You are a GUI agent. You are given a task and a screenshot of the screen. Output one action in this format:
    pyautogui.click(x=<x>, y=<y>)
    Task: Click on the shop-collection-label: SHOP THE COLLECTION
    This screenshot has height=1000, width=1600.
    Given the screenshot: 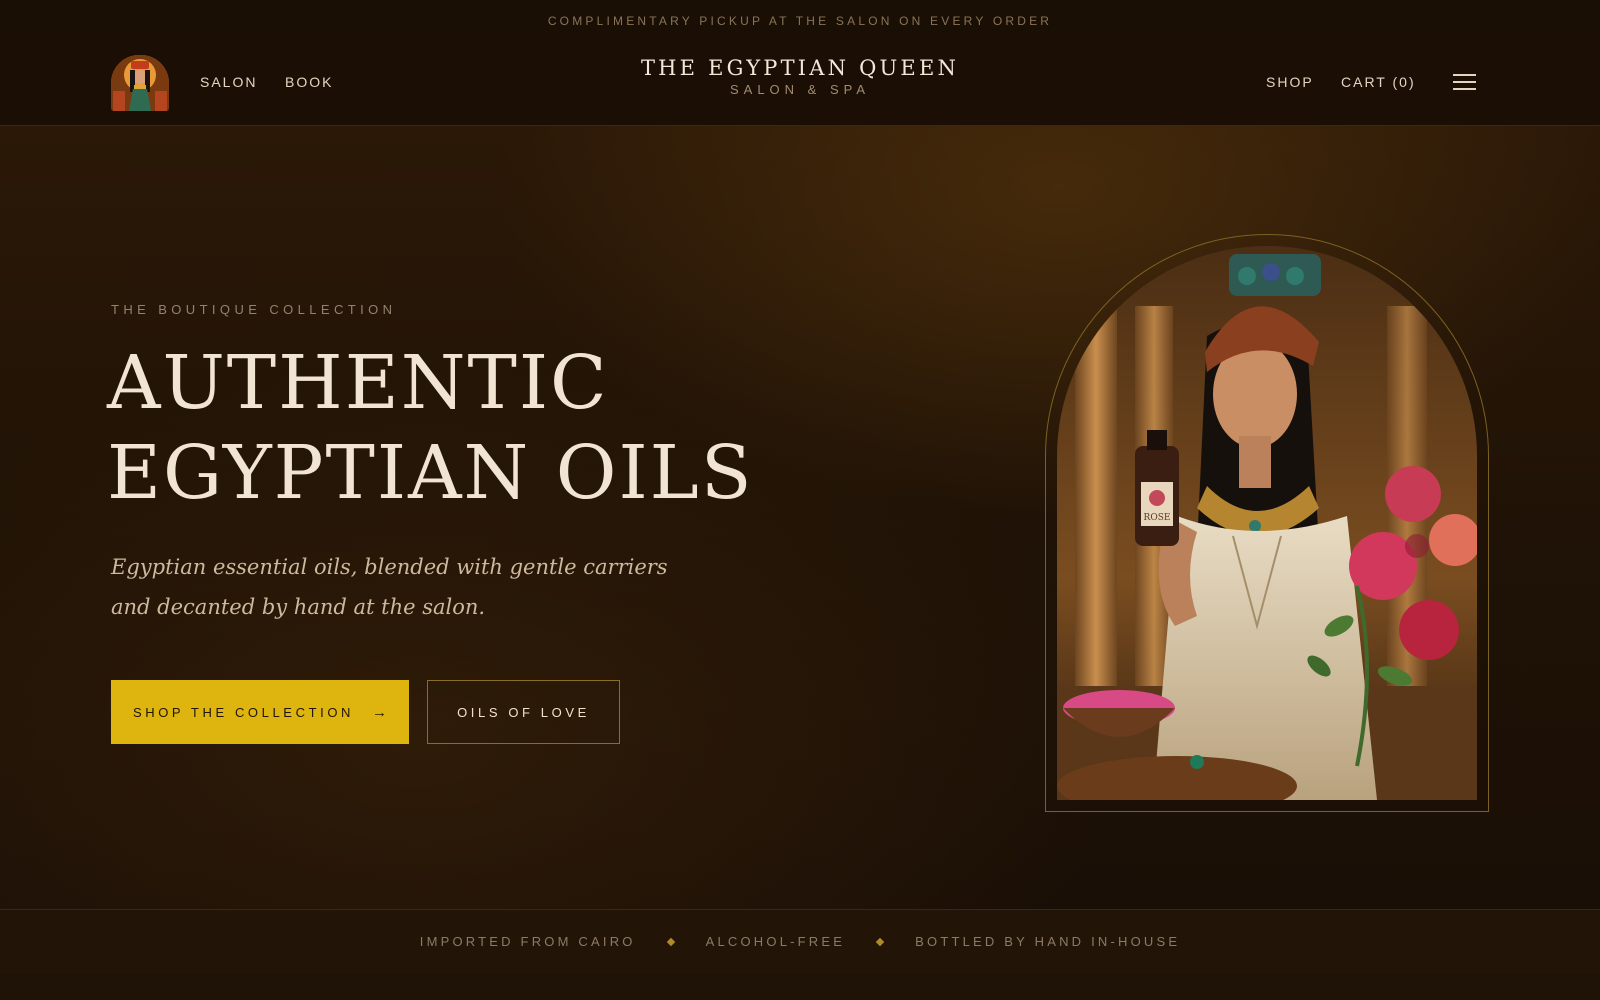 What is the action you would take?
    pyautogui.click(x=243, y=712)
    